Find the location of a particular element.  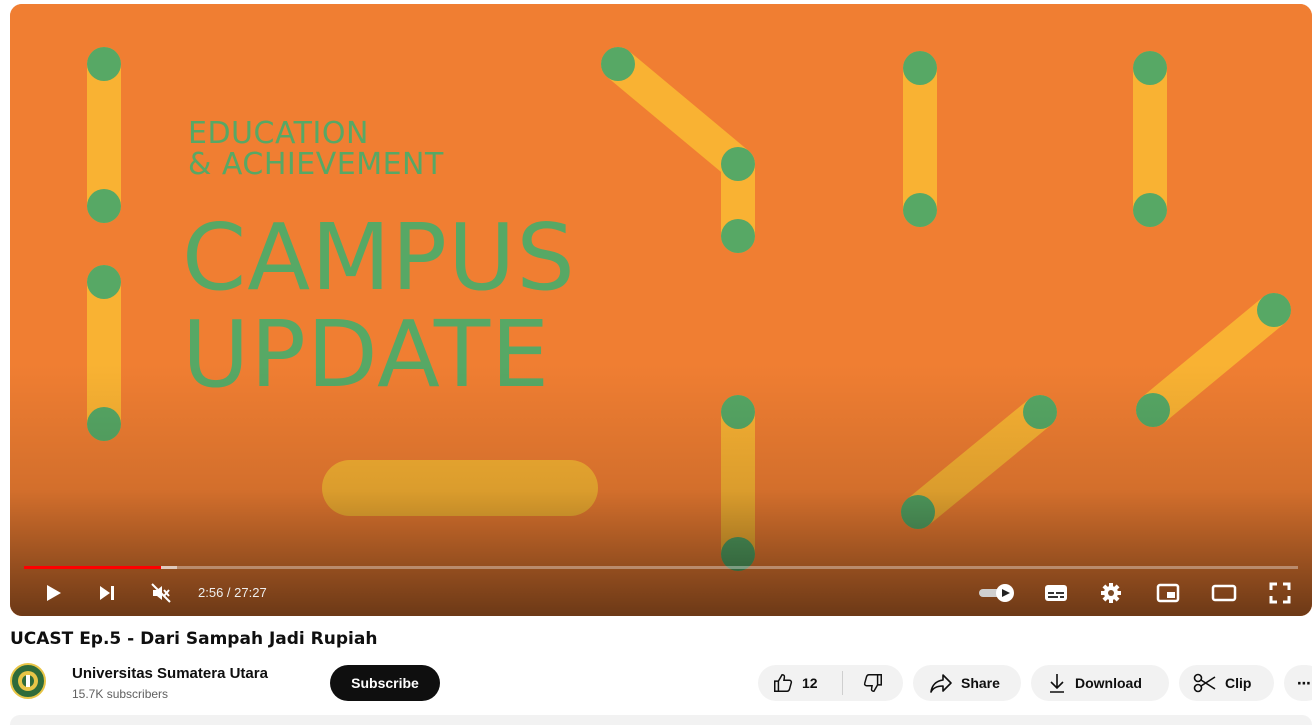

theater-mode-button is located at coordinates (1224, 593).